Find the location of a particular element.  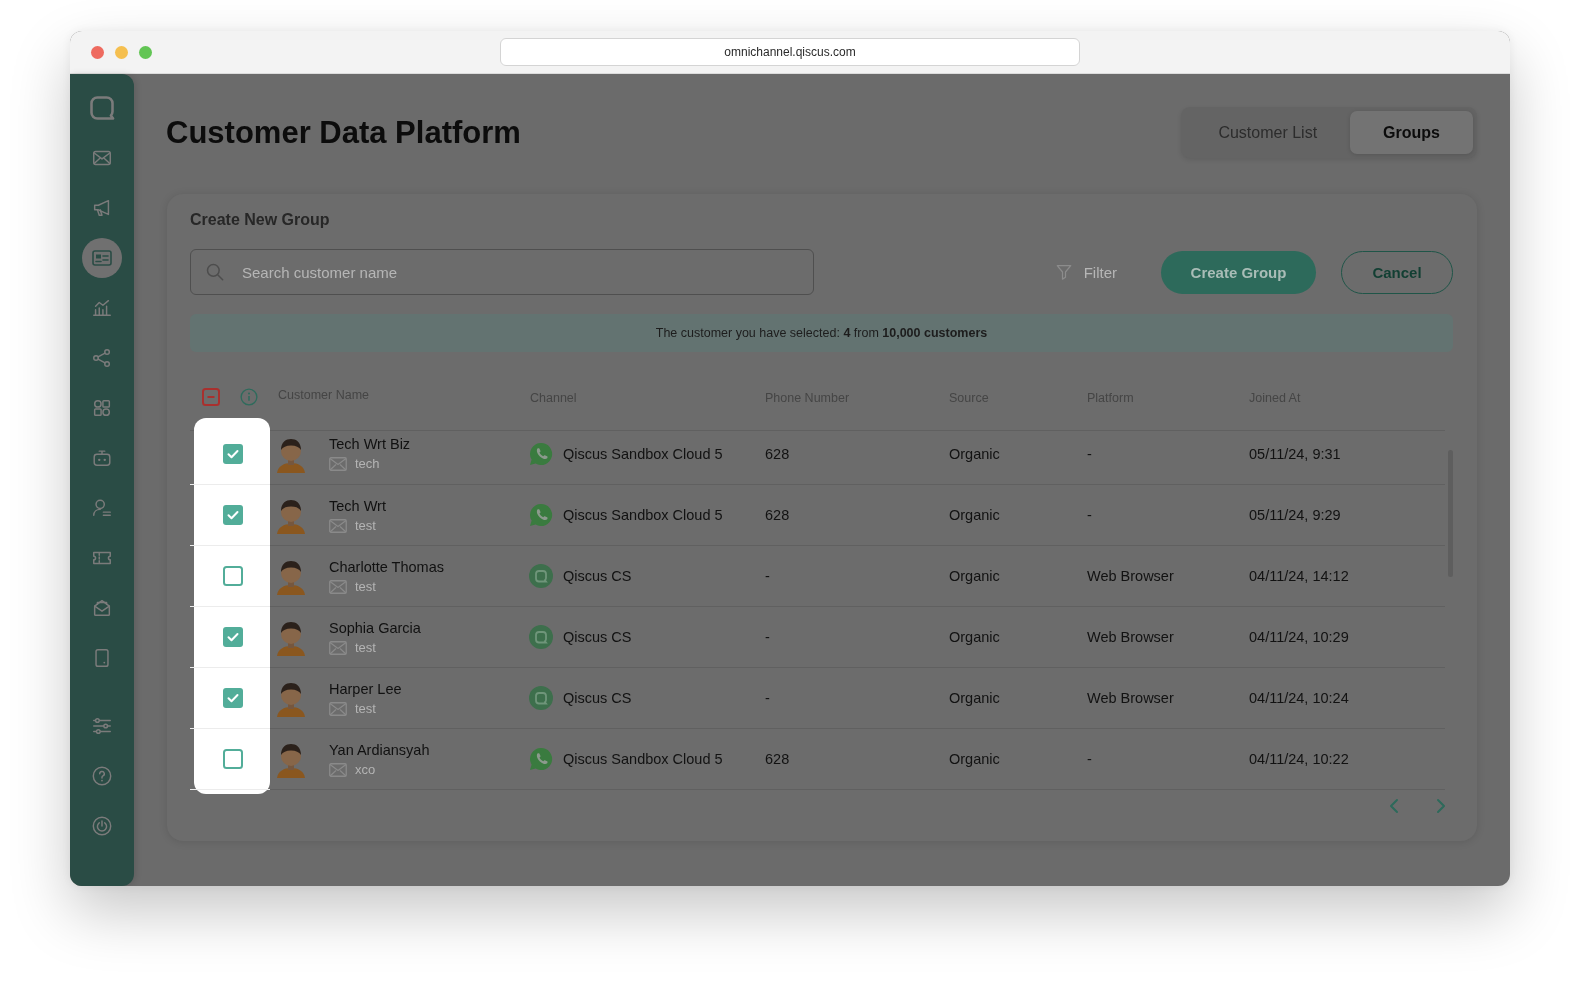

create-group-button: Create Group is located at coordinates (1238, 272).